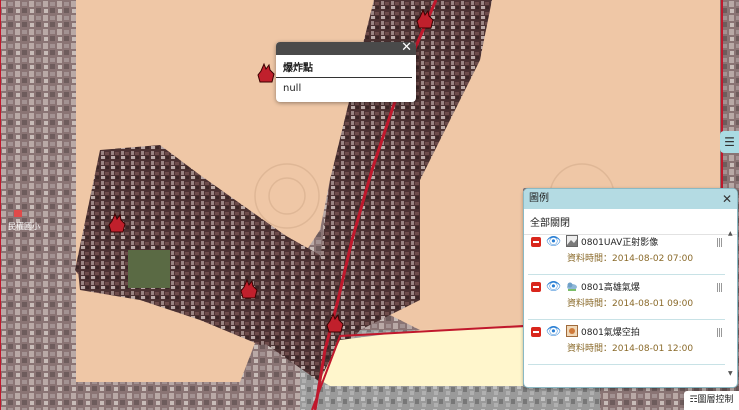 This screenshot has height=410, width=739. I want to click on menu-toggle-icon: ☰, so click(729, 142).